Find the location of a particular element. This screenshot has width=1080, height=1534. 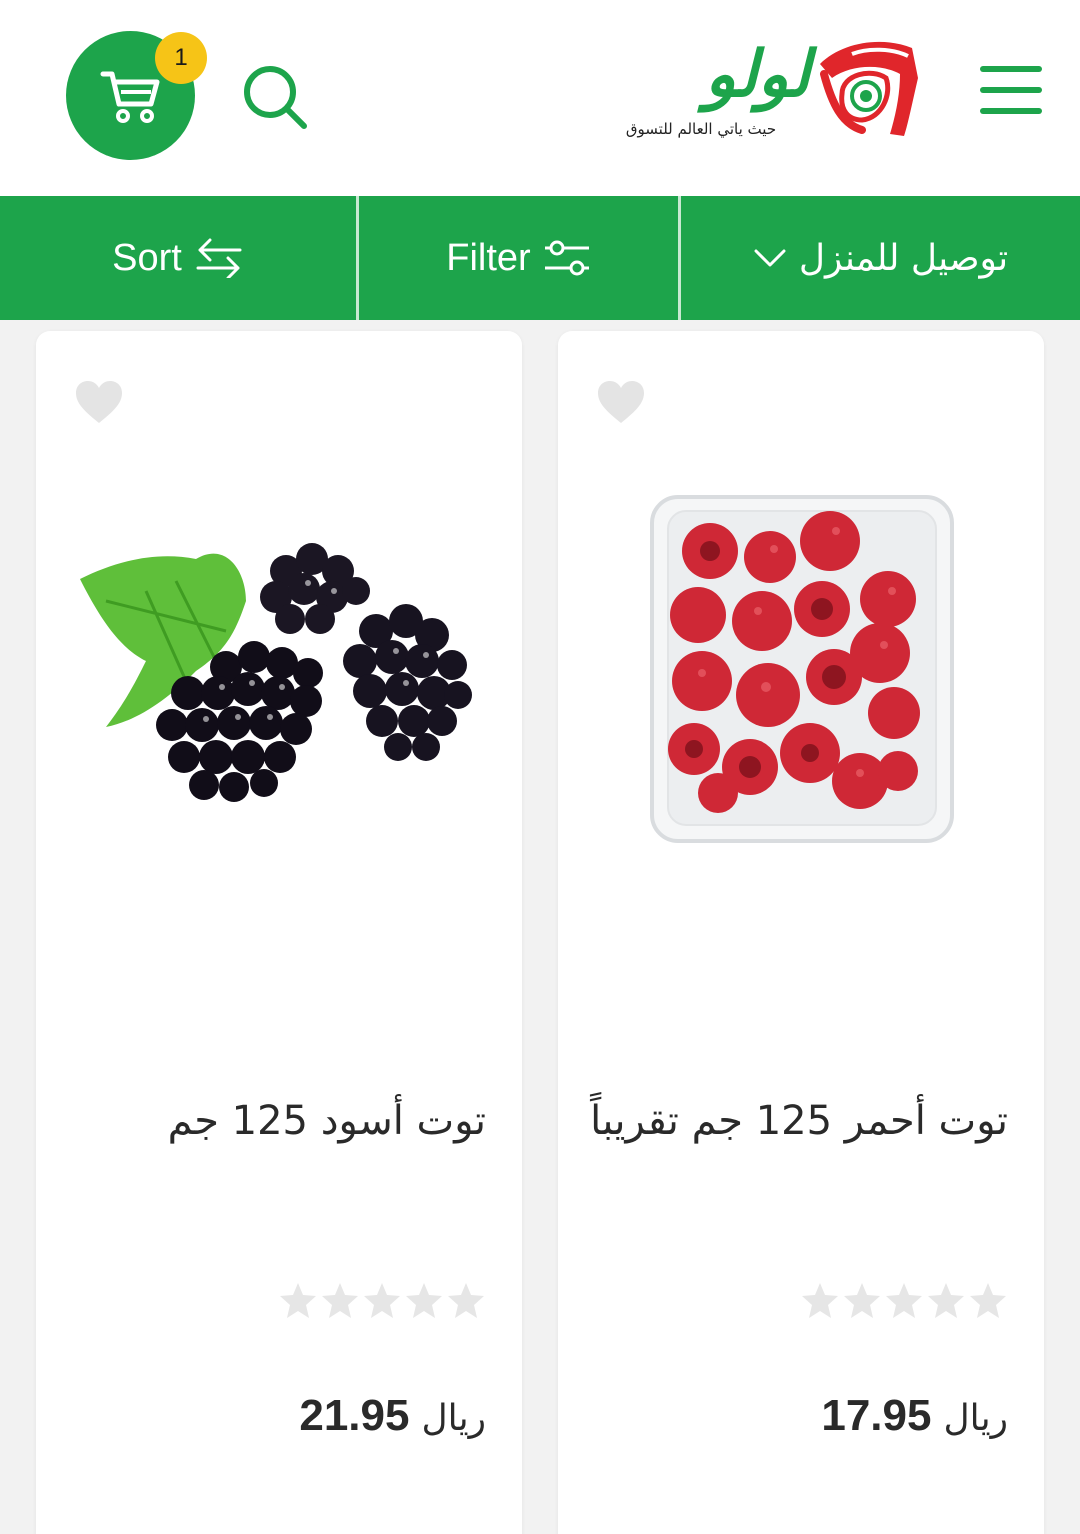

sort-arrows-icon is located at coordinates (219, 258).